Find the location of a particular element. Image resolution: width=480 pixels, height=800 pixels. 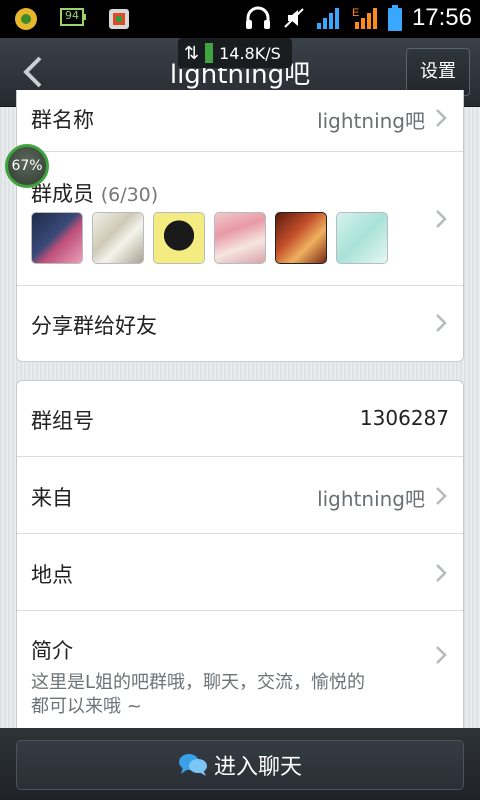

from-value: lightning吧 is located at coordinates (371, 499).